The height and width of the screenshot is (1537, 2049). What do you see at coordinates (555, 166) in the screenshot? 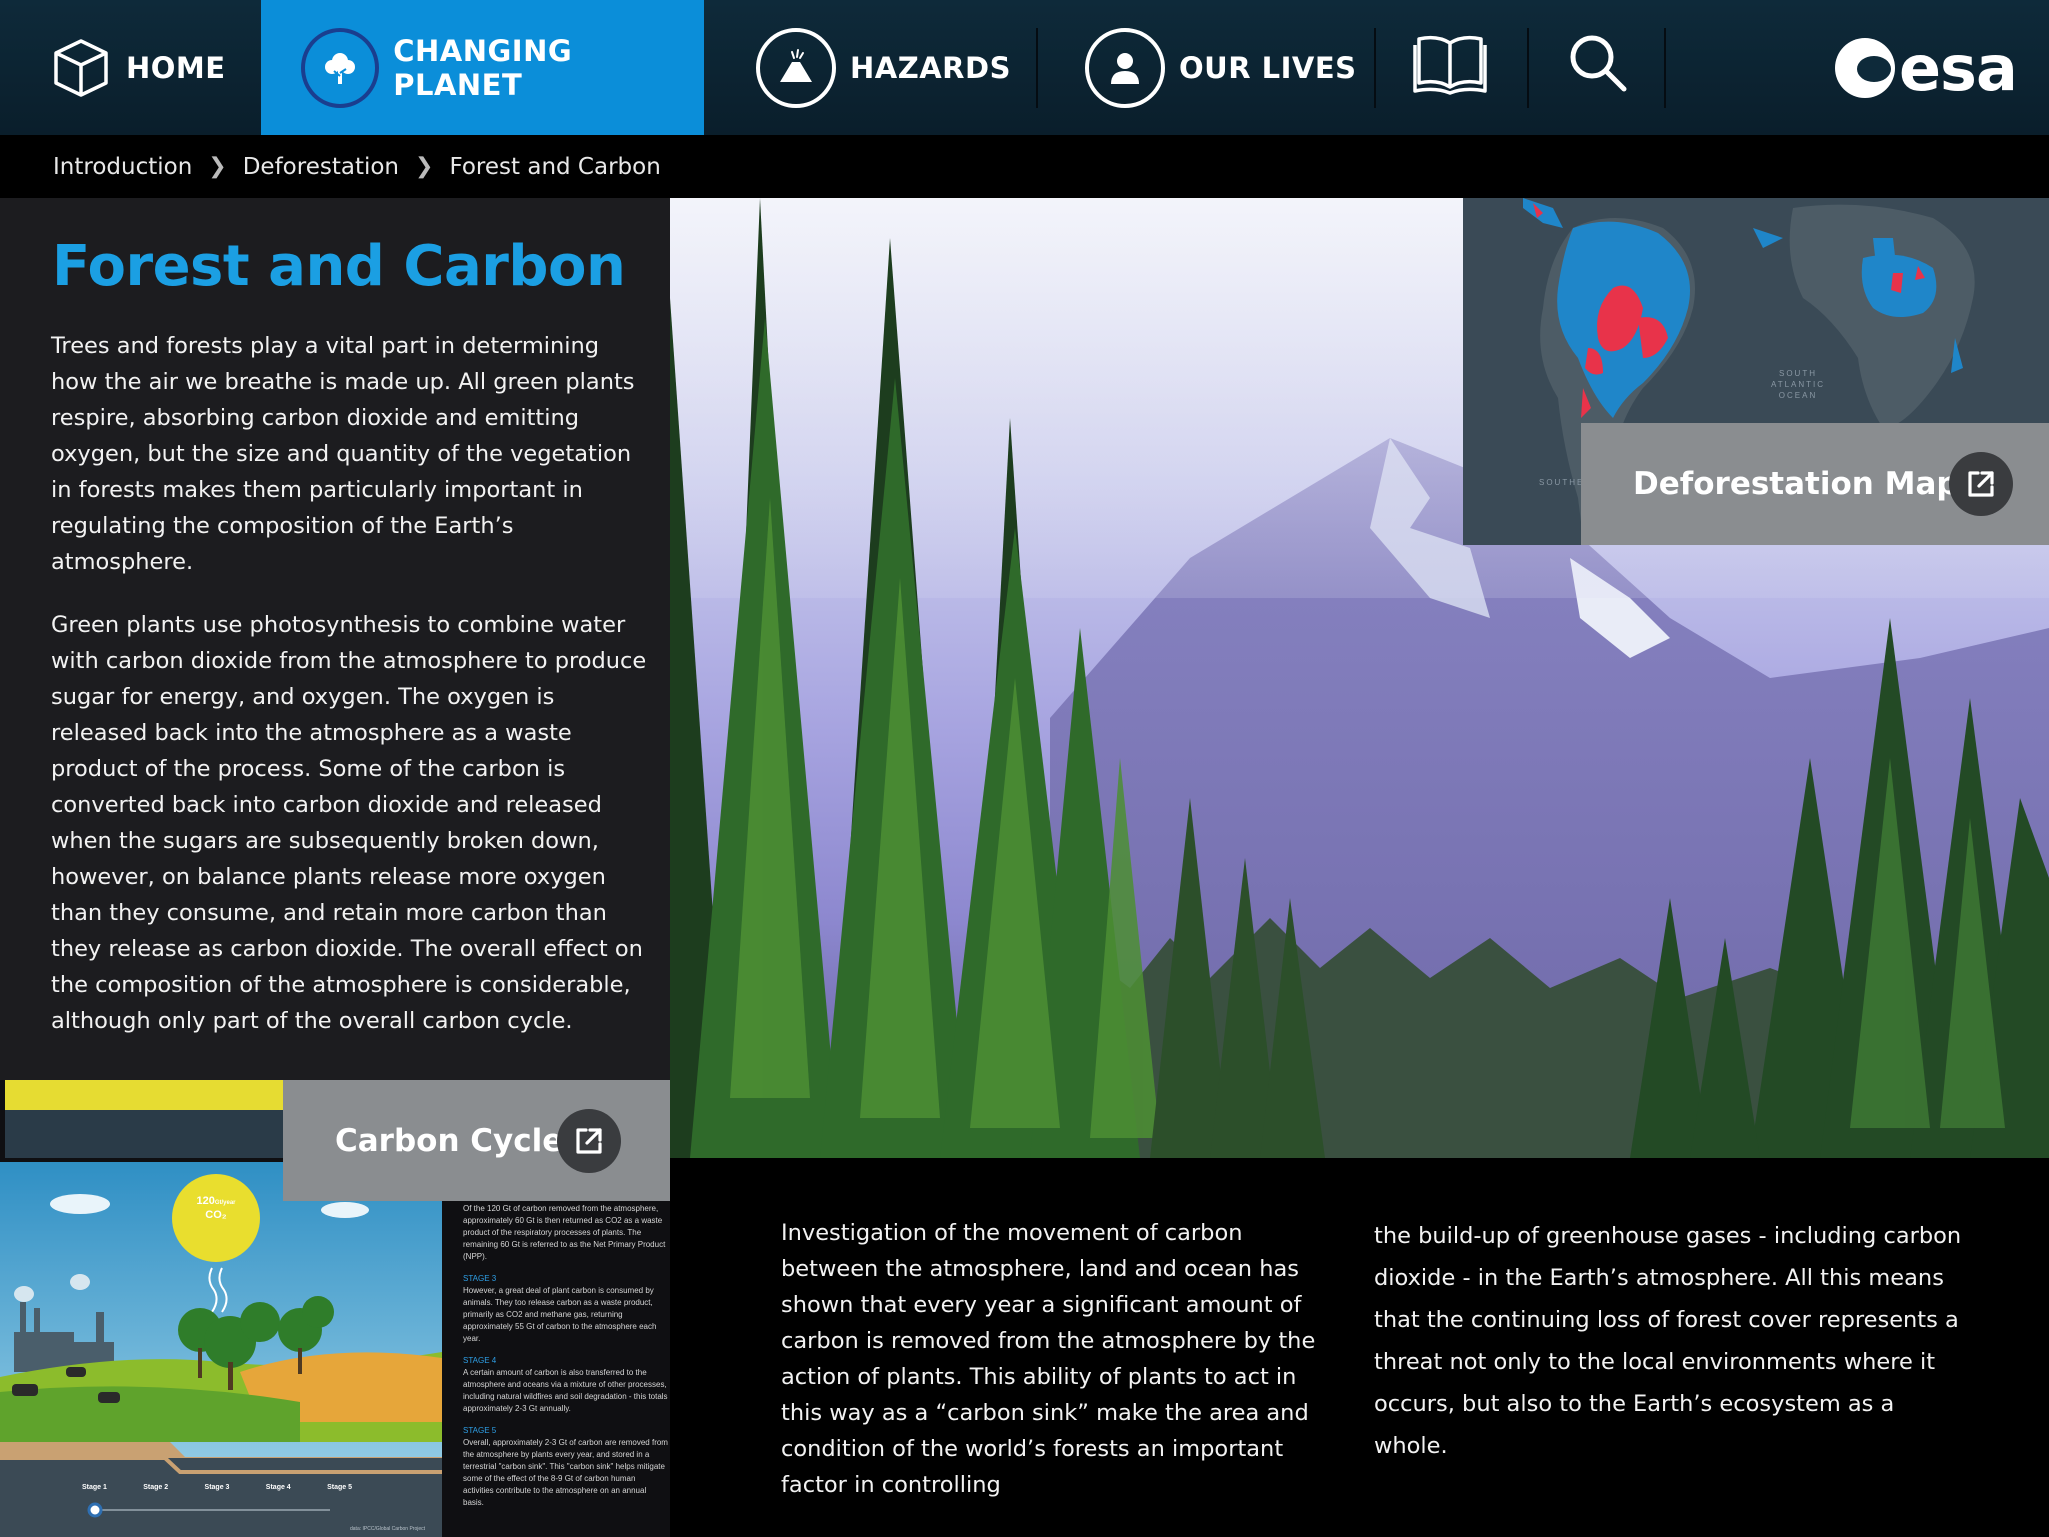
I see `breadcrumb-current: Forest and Carbon` at bounding box center [555, 166].